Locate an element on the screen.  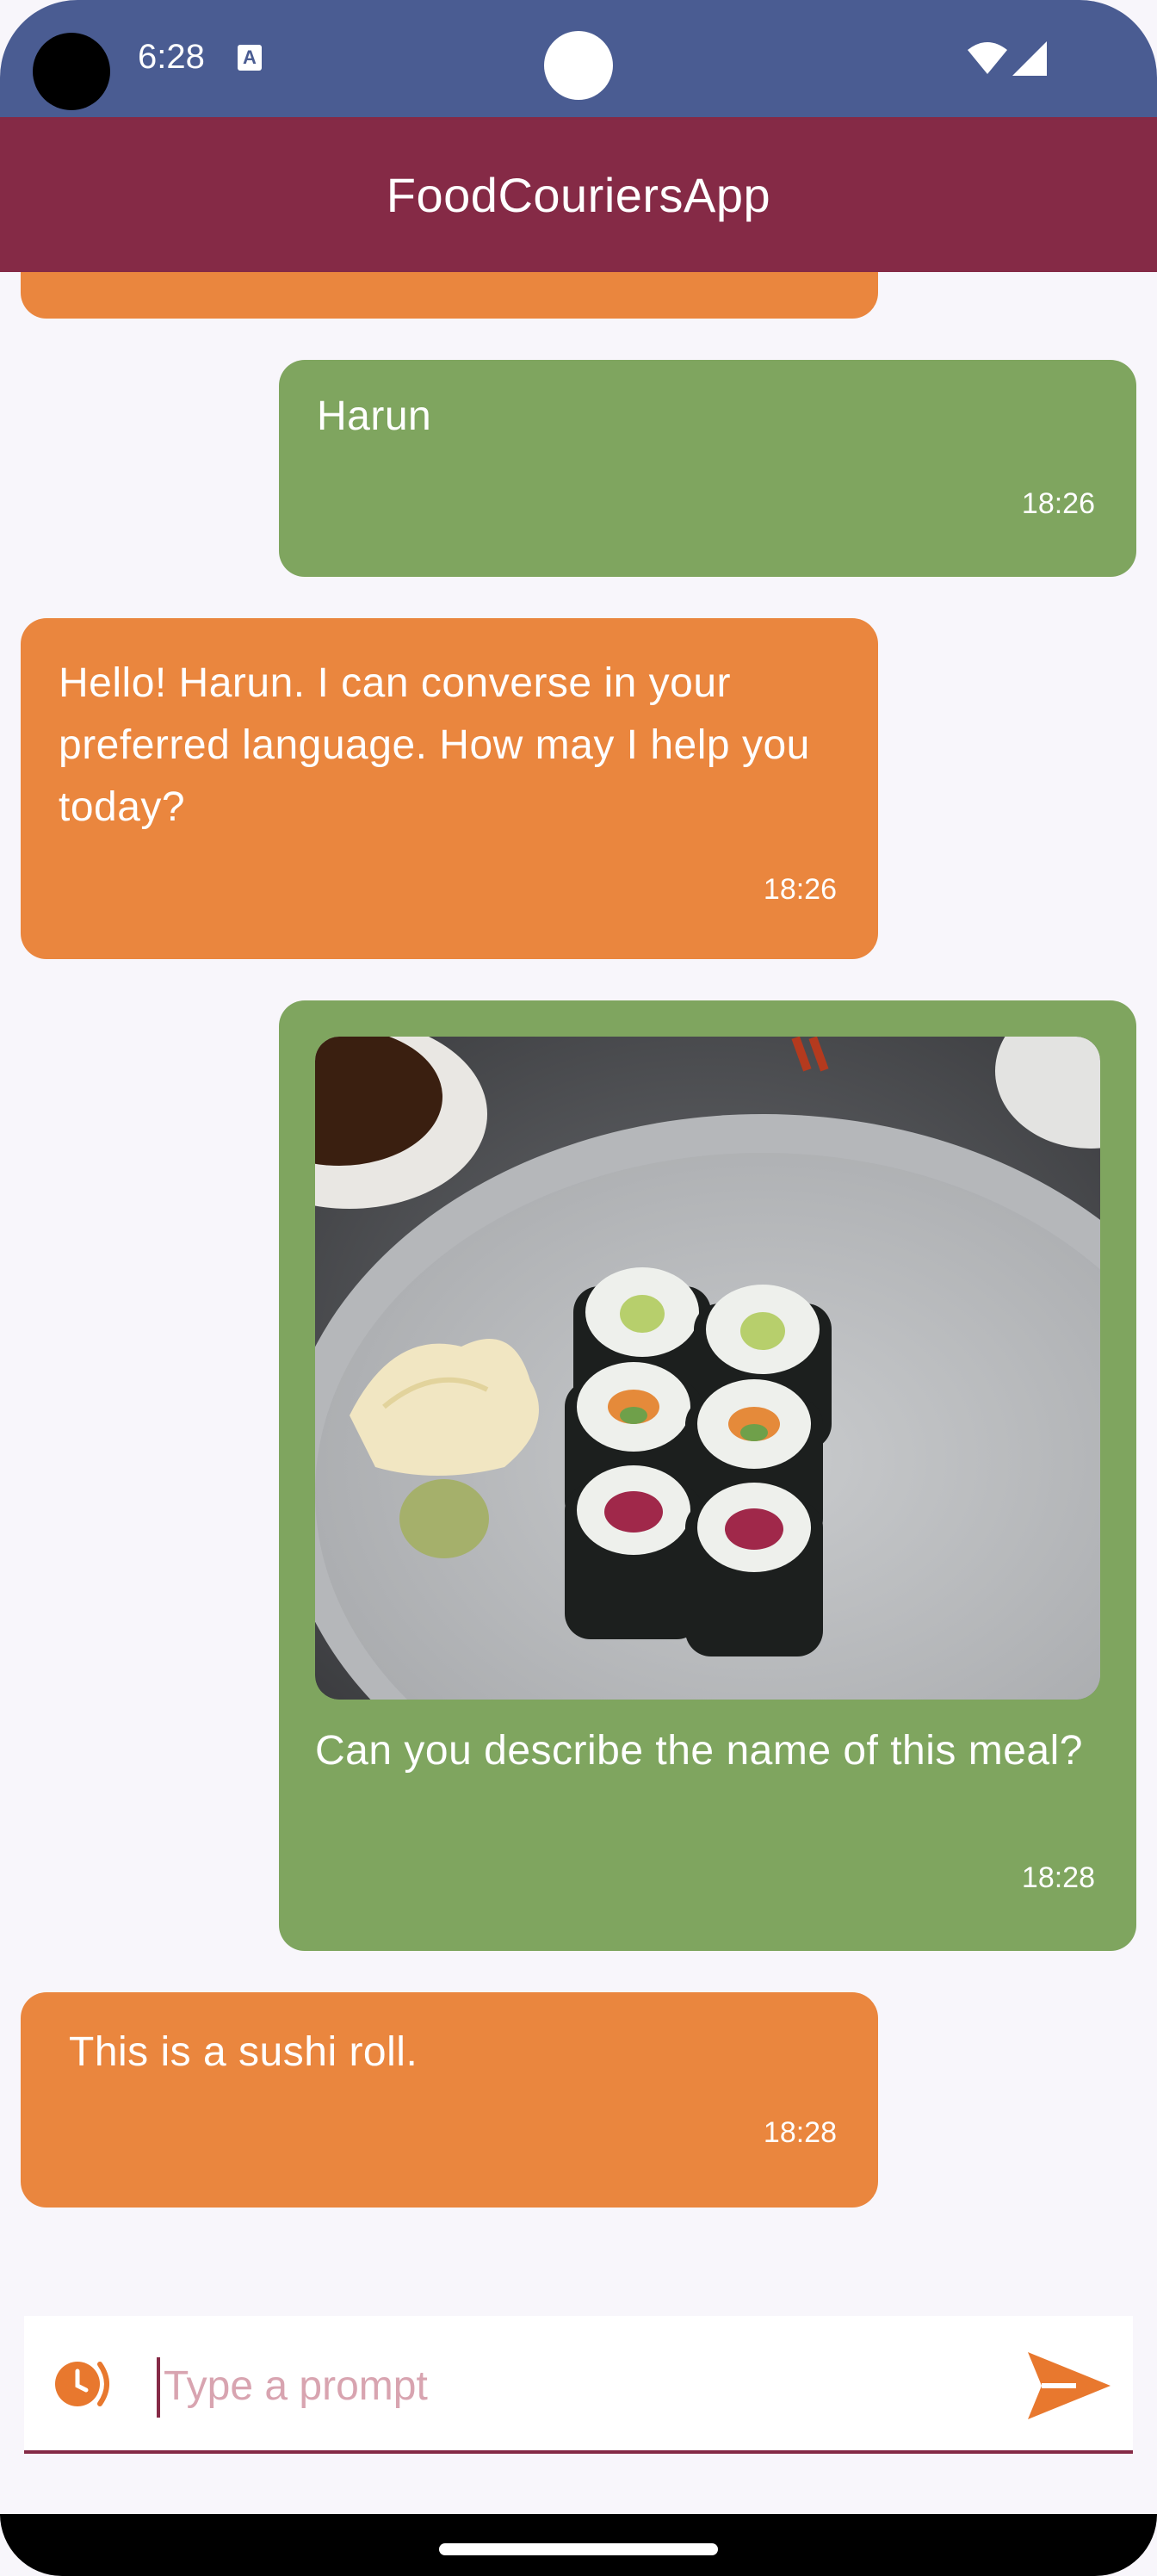
camera-cutout is located at coordinates (72, 71).